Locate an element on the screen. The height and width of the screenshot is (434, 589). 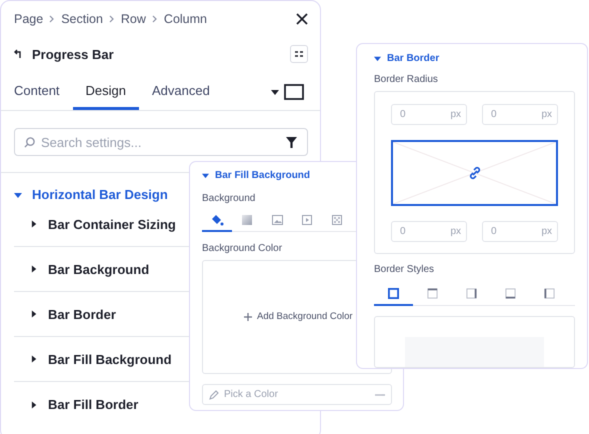
link-icon is located at coordinates (475, 173).